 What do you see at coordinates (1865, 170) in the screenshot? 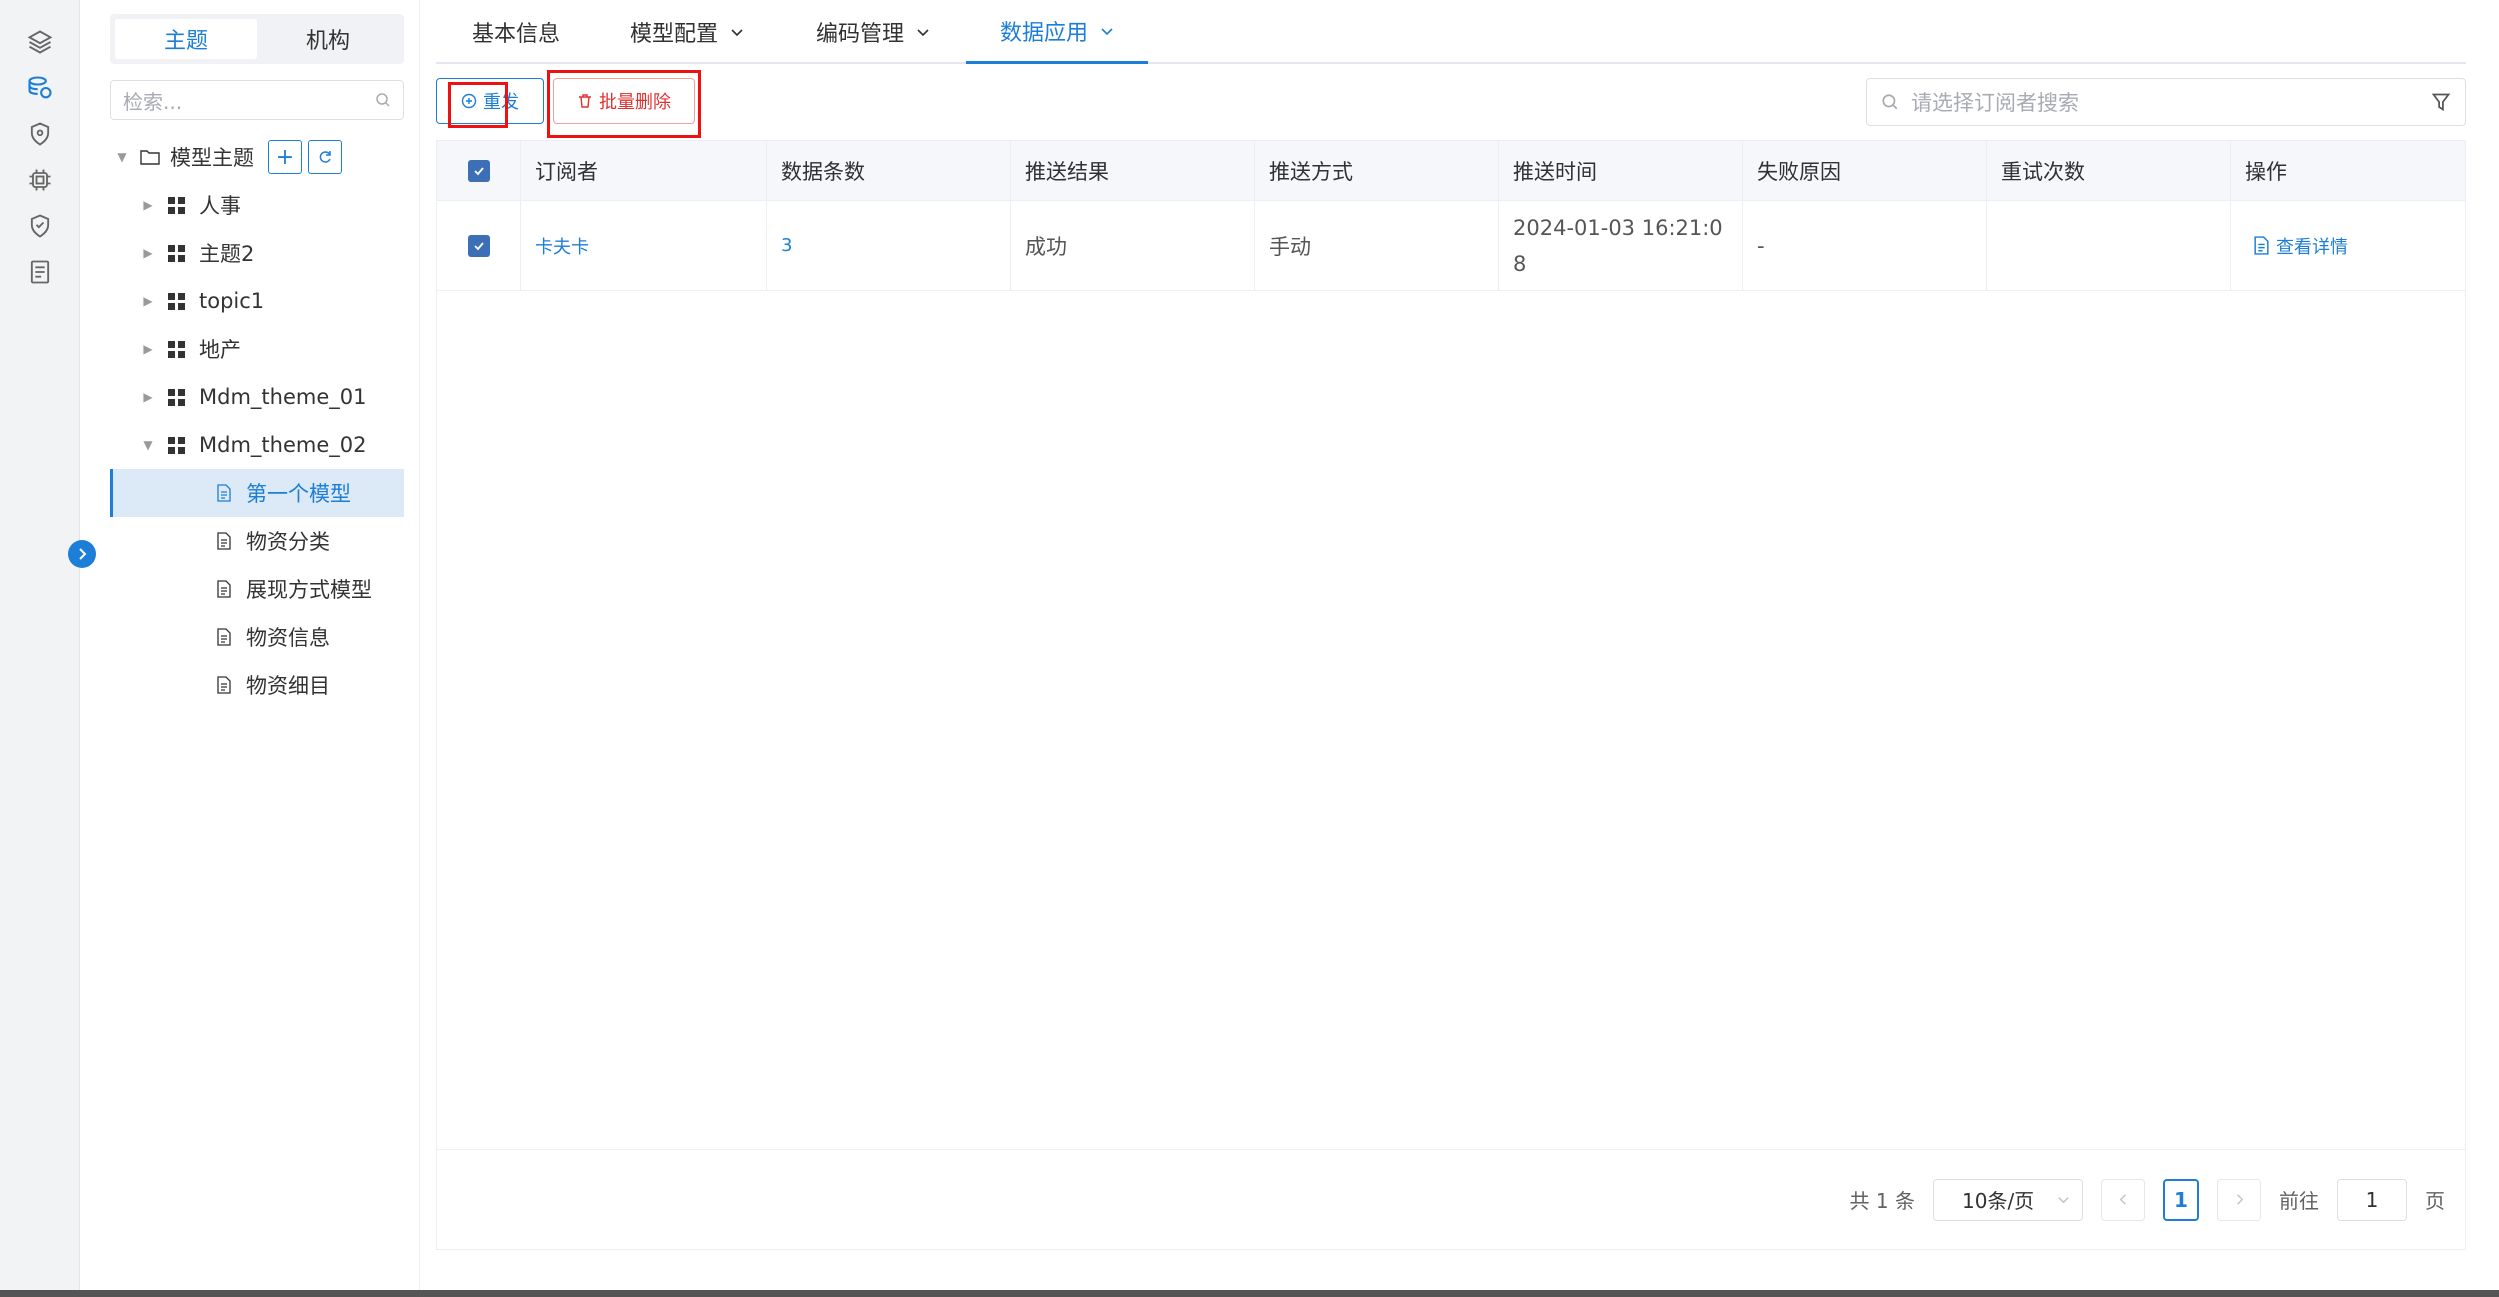
I see `column-header: 失败原因` at bounding box center [1865, 170].